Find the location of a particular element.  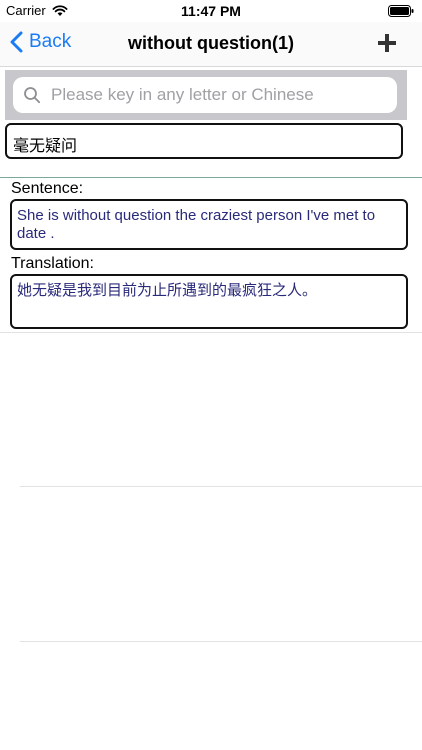

sentence-label: Sentence: is located at coordinates (47, 188).